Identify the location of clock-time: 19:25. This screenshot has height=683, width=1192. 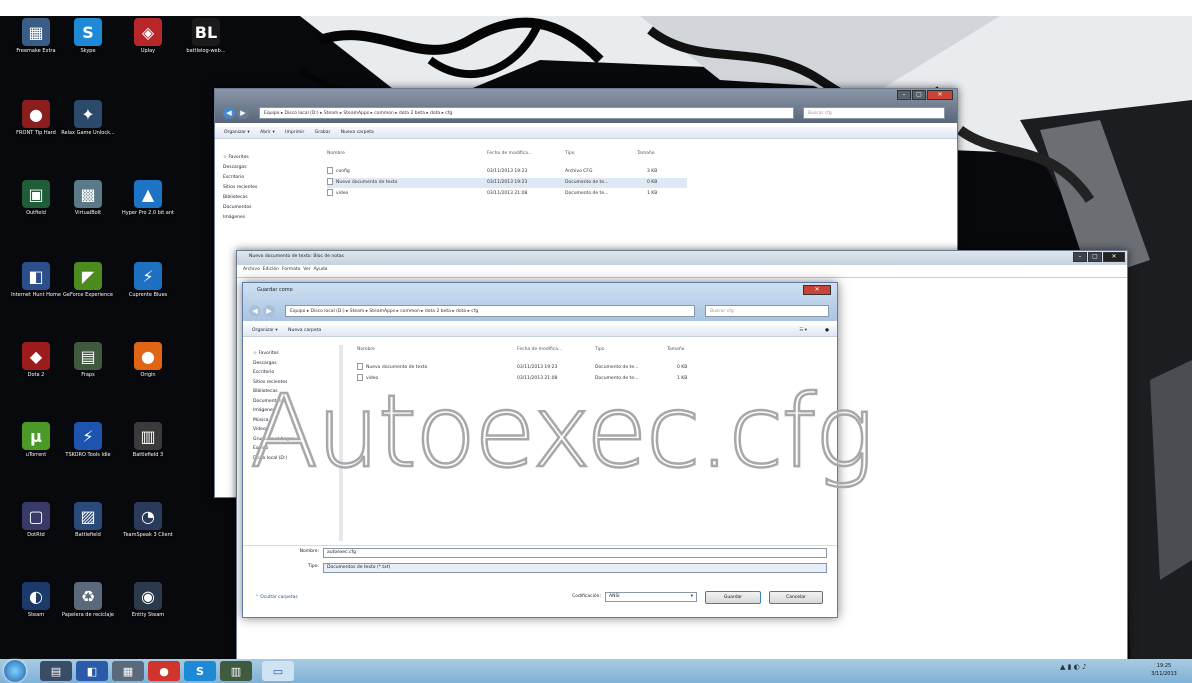
(1164, 666).